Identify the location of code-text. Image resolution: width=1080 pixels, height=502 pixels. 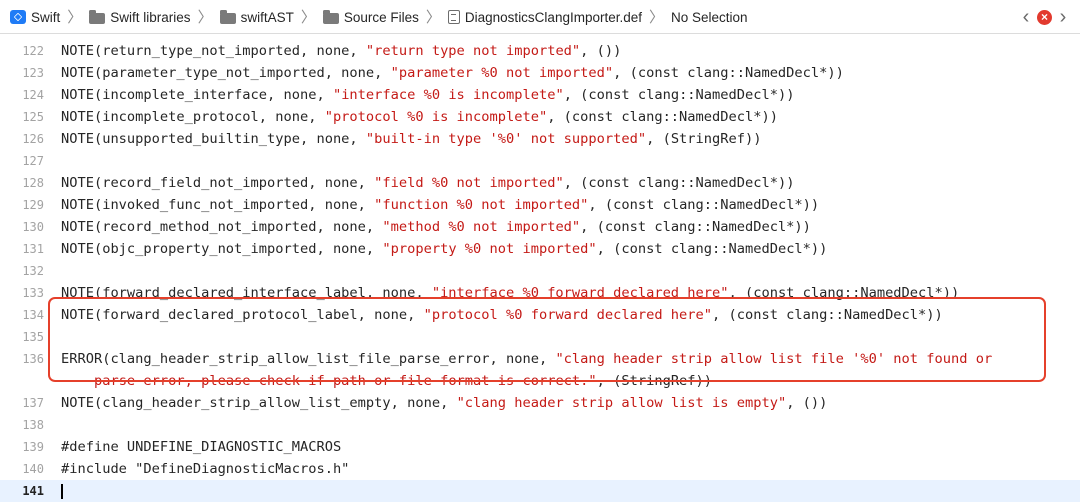
(62, 491).